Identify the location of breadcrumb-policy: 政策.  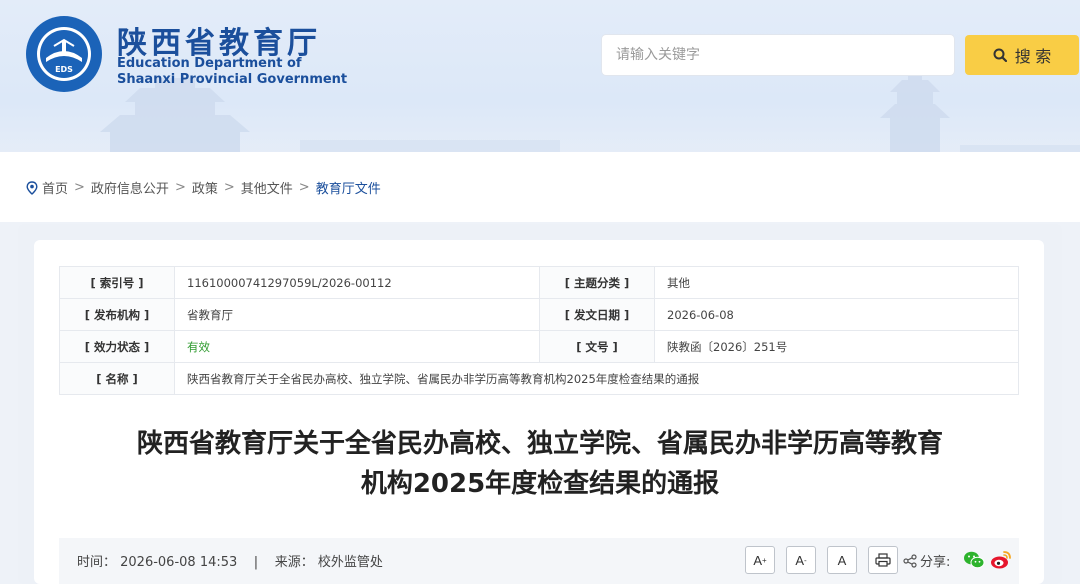
(205, 187).